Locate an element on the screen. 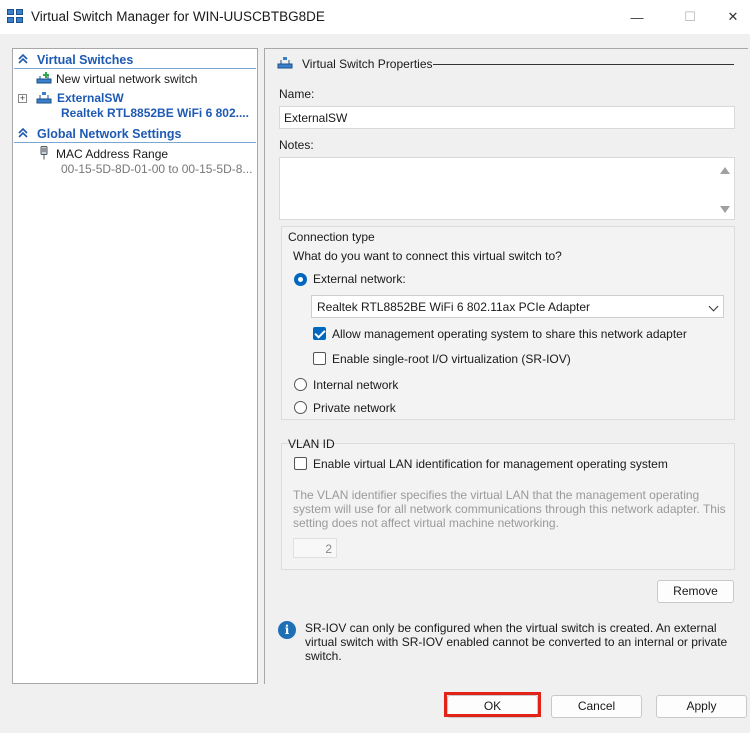 The image size is (750, 733). tree-item-new-switch: New virtual network switch is located at coordinates (135, 79).